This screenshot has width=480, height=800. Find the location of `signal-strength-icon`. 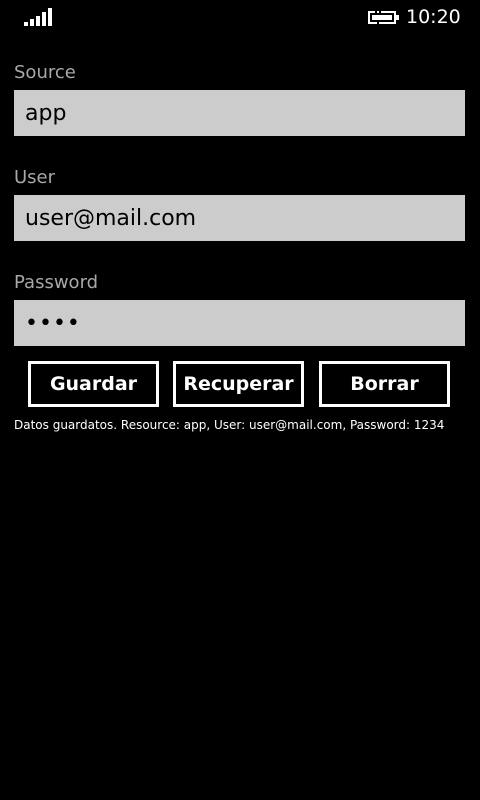

signal-strength-icon is located at coordinates (38, 17).